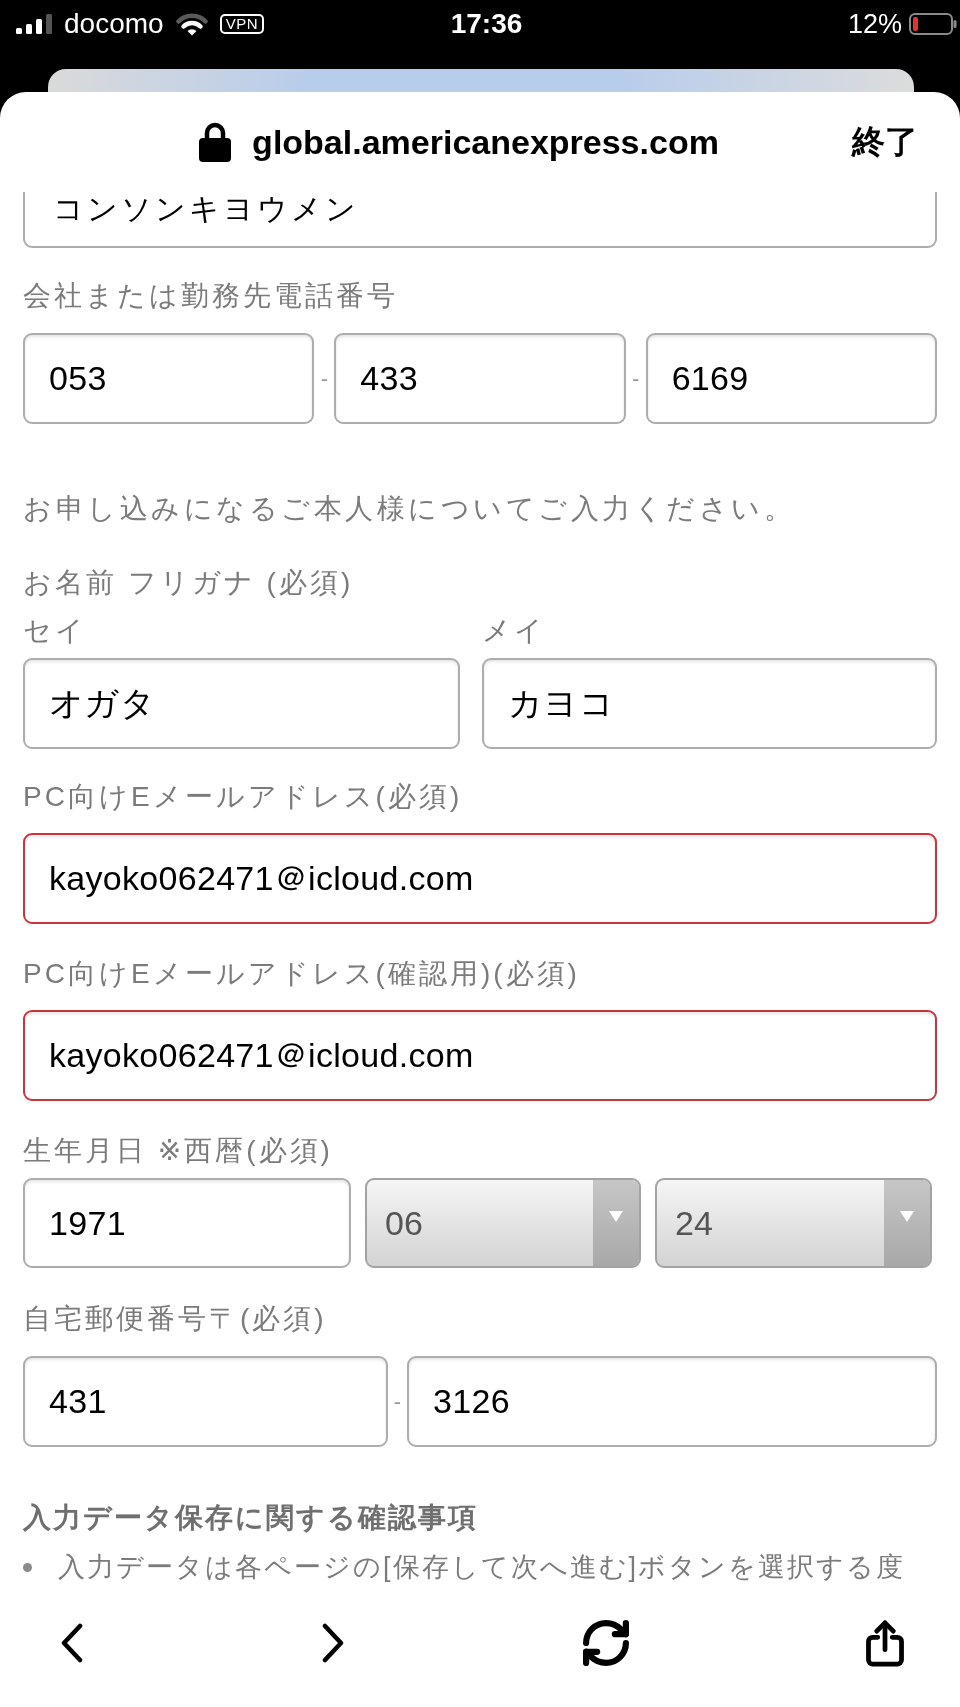  Describe the element at coordinates (241, 703) in the screenshot. I see `input-field: オガタ` at that location.